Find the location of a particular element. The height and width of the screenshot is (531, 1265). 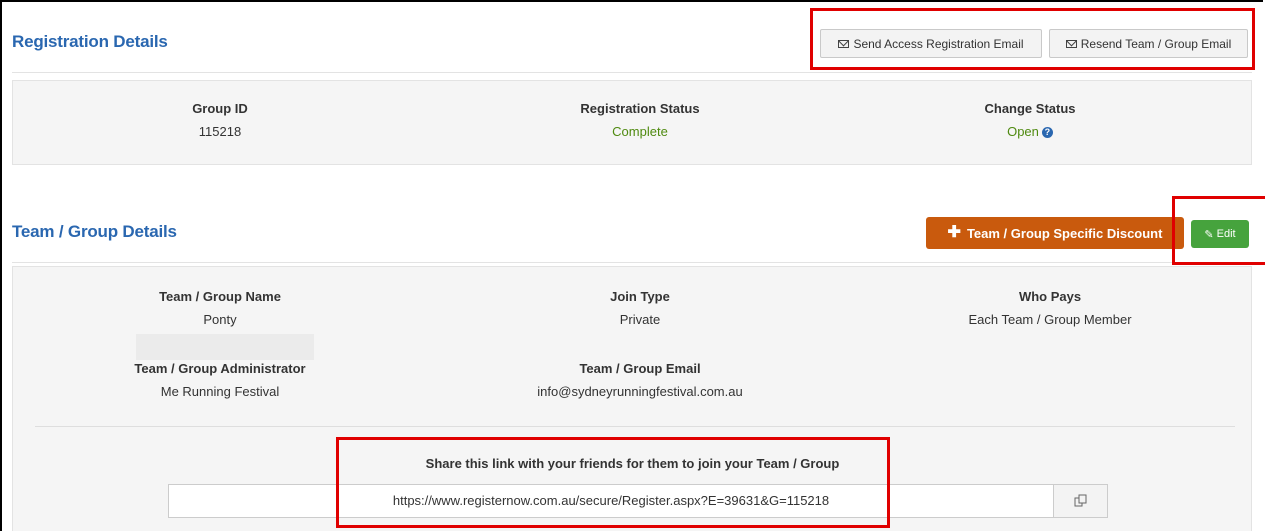

join-type-field: Join Type Private is located at coordinates (640, 308).